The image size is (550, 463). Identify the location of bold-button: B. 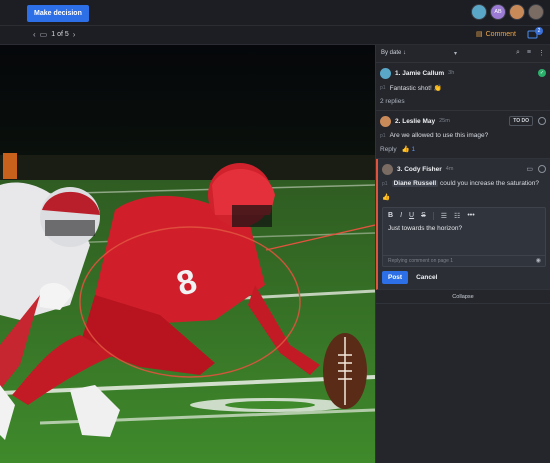
(390, 216).